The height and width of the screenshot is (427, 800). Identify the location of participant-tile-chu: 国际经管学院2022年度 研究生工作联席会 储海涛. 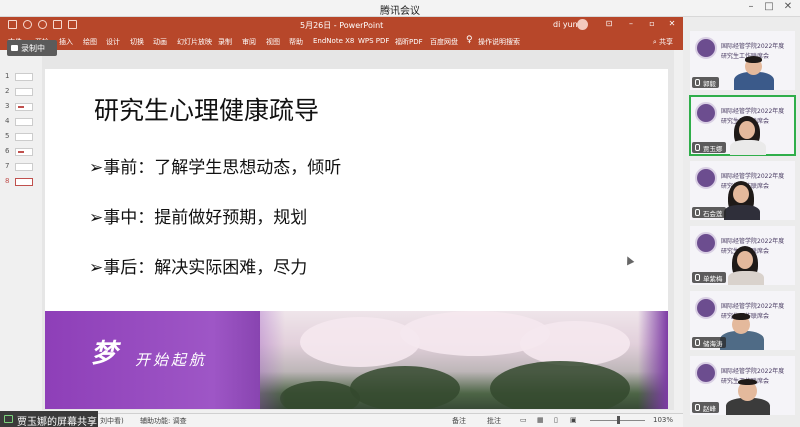
(742, 320).